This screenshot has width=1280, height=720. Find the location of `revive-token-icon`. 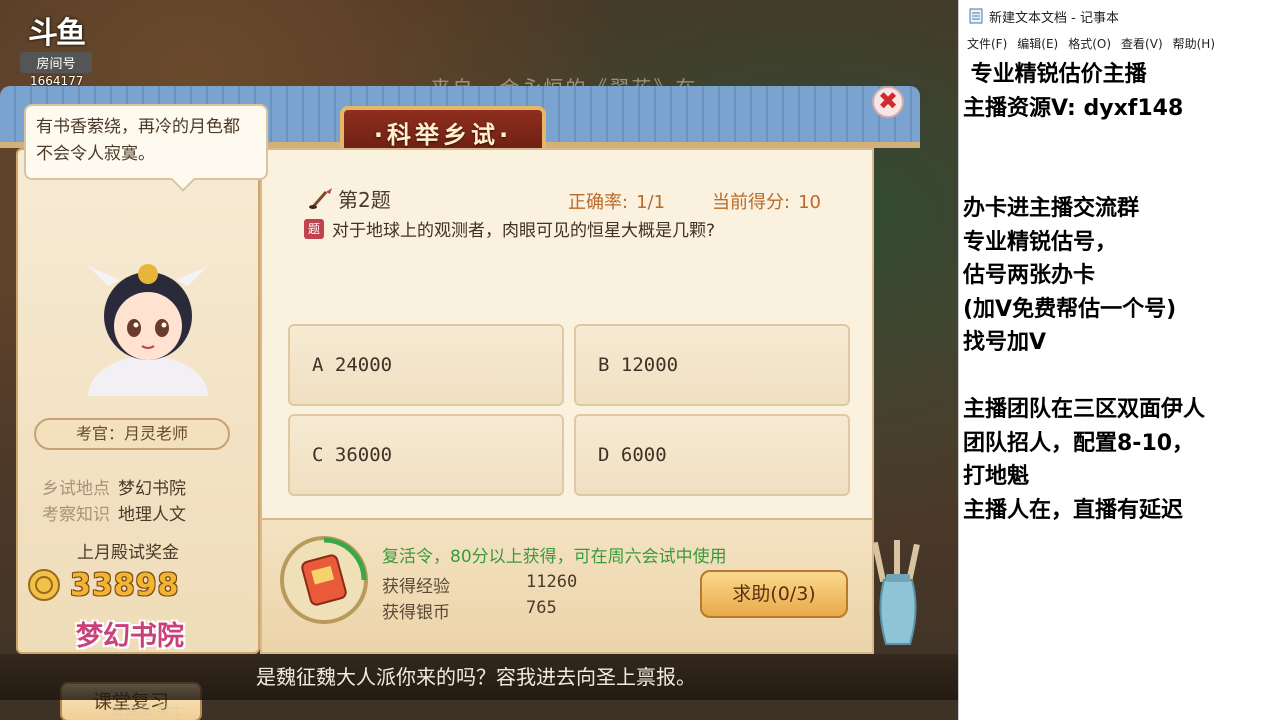

revive-token-icon is located at coordinates (324, 580).